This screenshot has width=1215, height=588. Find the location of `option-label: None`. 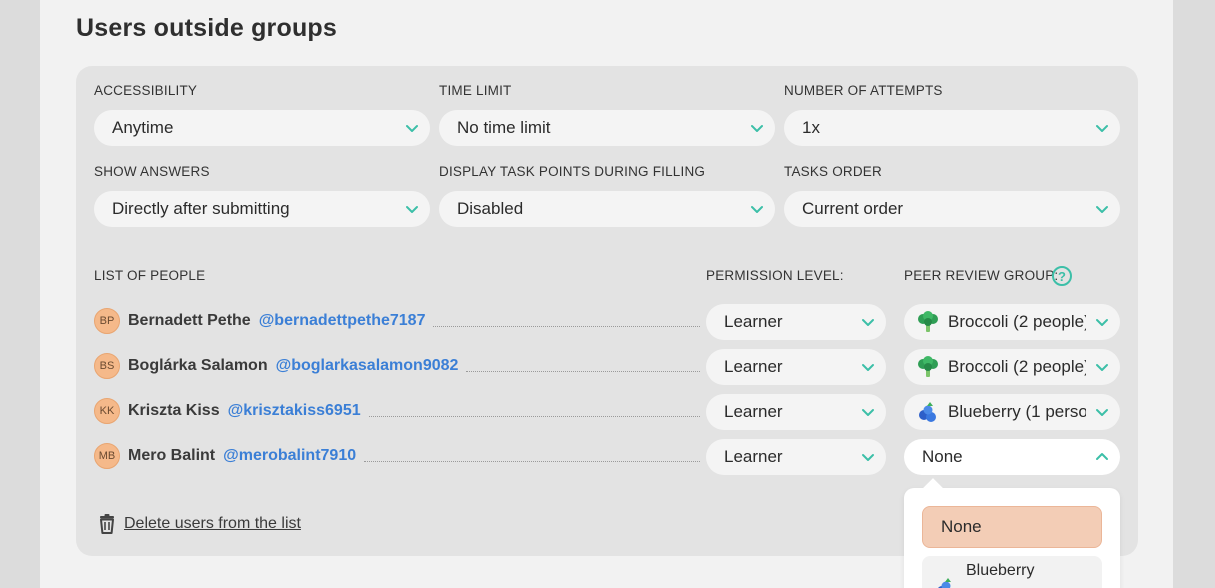

option-label: None is located at coordinates (961, 526).